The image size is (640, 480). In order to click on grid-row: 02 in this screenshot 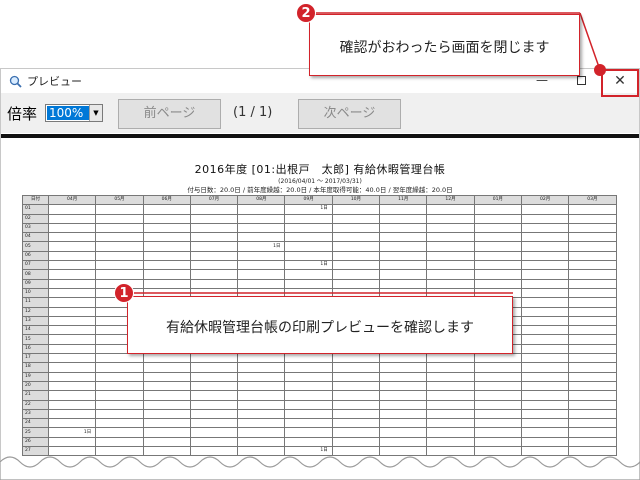, I will do `click(319, 218)`.